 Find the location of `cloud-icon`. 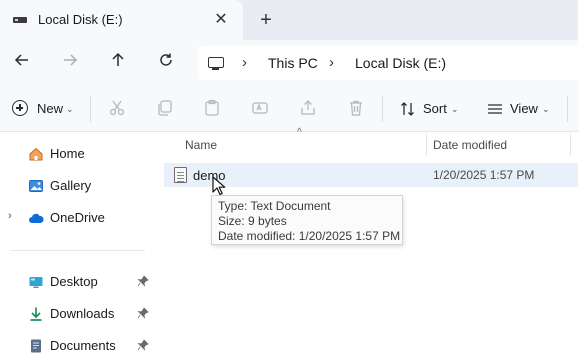

cloud-icon is located at coordinates (36, 218).